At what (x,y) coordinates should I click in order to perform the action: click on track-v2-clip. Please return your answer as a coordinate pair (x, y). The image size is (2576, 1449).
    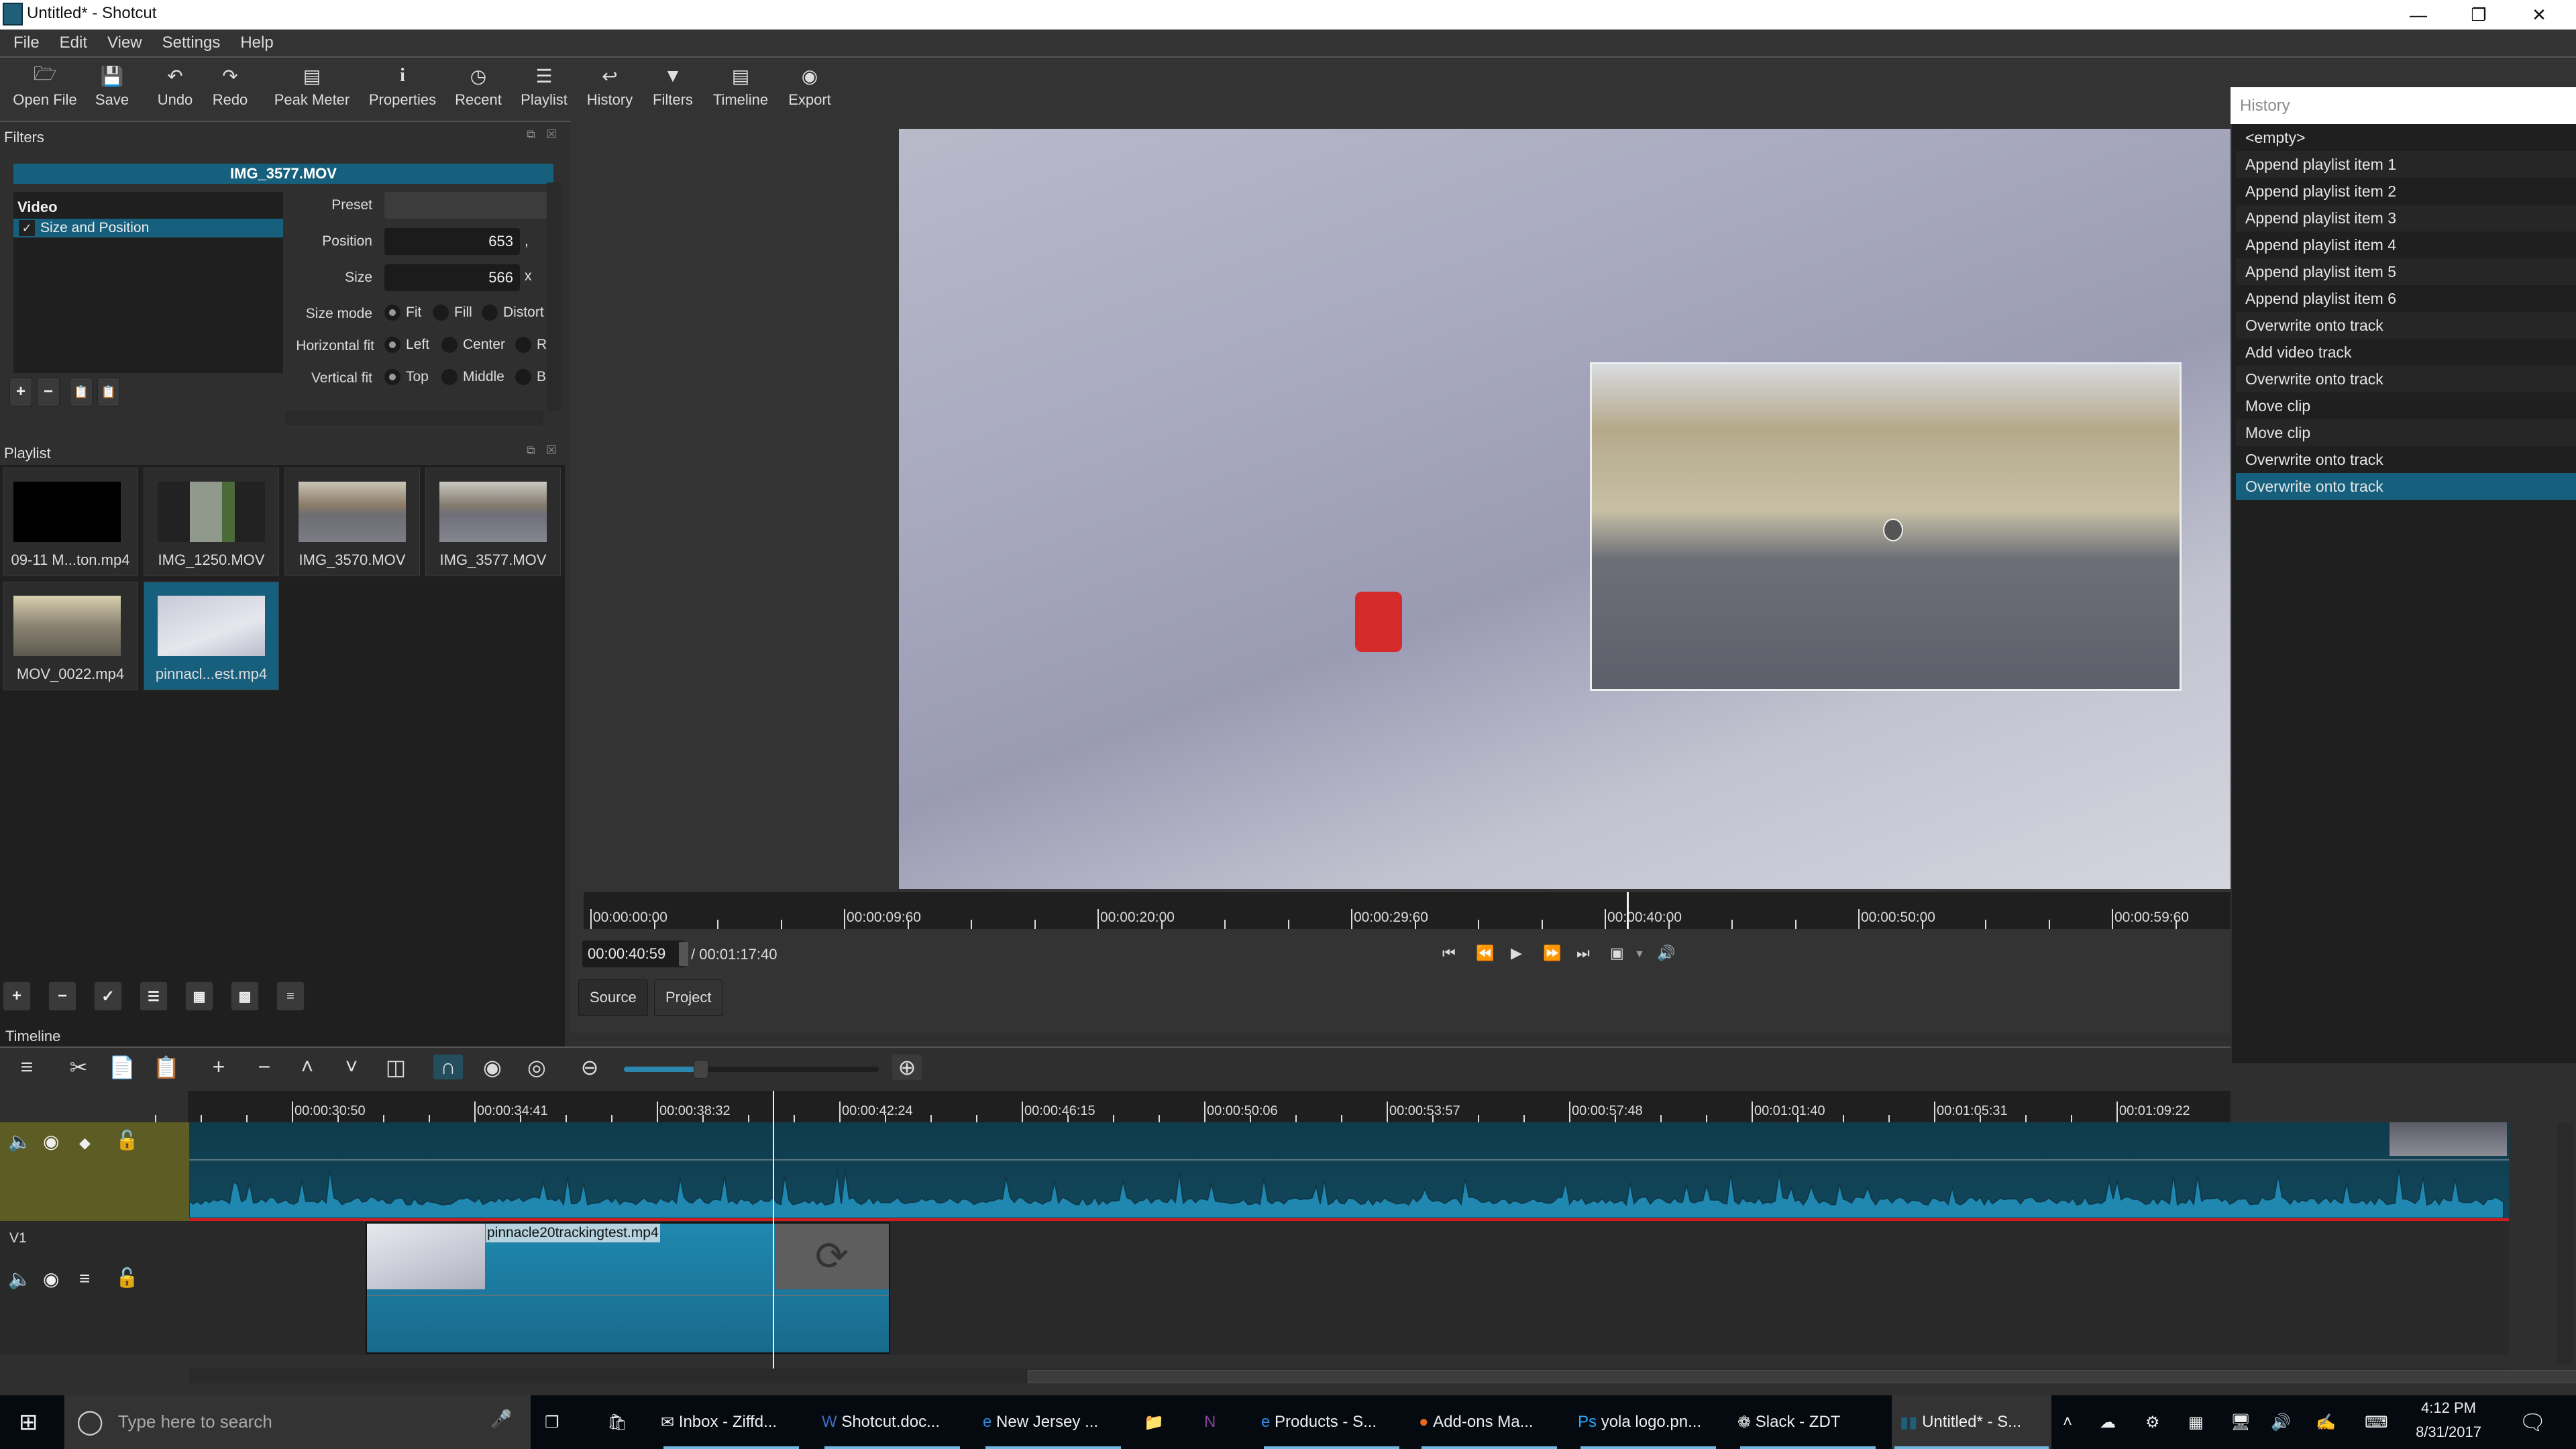
    Looking at the image, I should click on (1349, 1171).